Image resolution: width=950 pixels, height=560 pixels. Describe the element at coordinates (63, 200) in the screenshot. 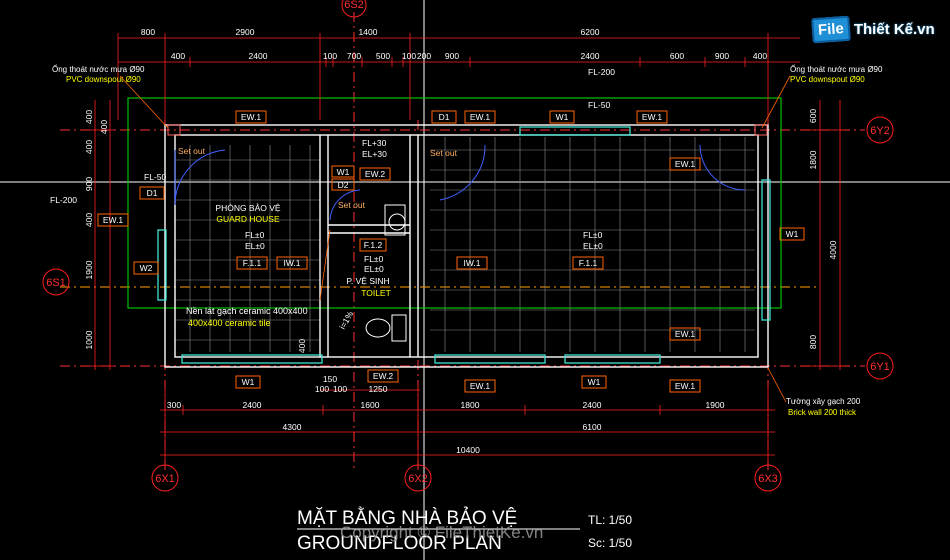

I see `svg-text: FL-200` at that location.